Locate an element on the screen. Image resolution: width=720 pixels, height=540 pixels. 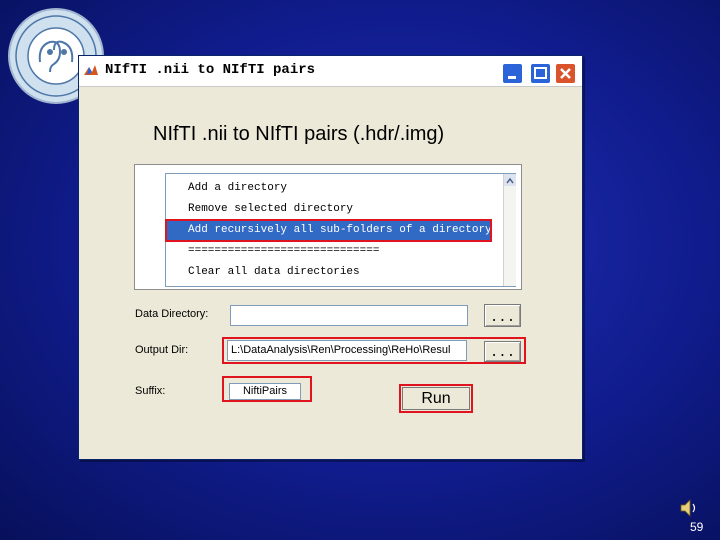
maximize-button is located at coordinates (540, 73).